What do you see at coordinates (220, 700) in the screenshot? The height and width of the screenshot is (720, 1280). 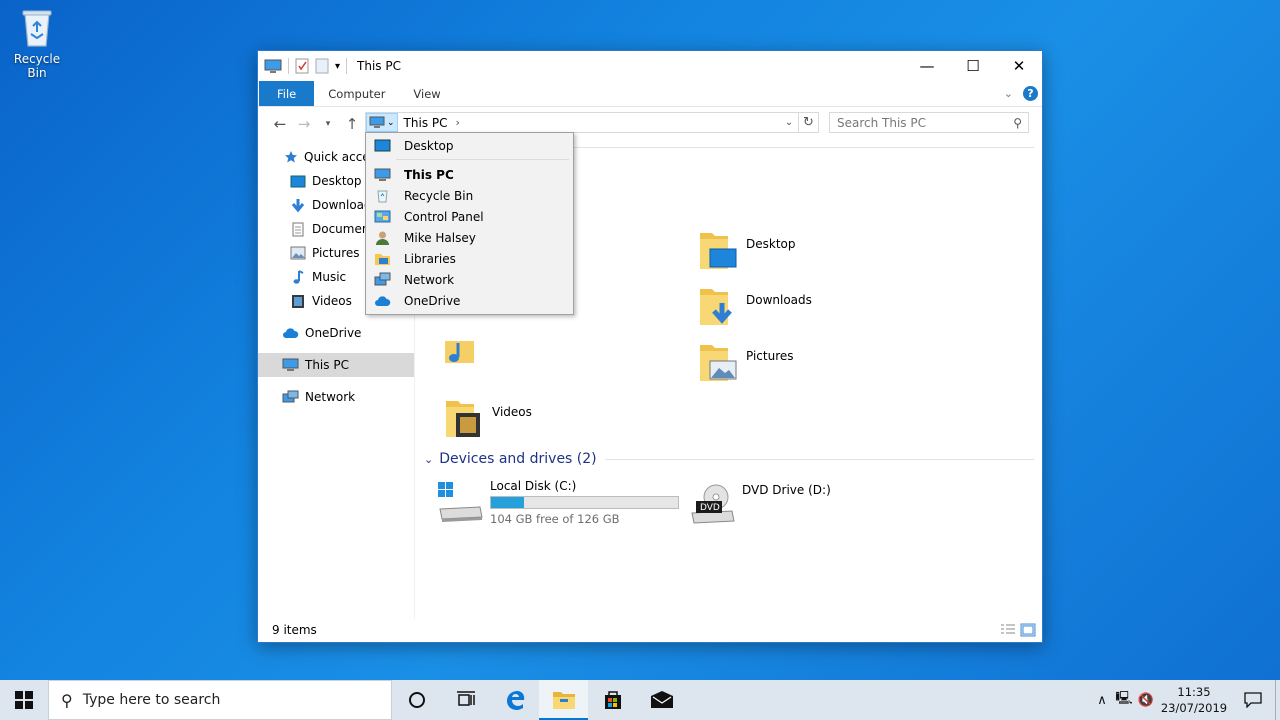 I see `taskbar-search-input: ⚲ Type here to search` at bounding box center [220, 700].